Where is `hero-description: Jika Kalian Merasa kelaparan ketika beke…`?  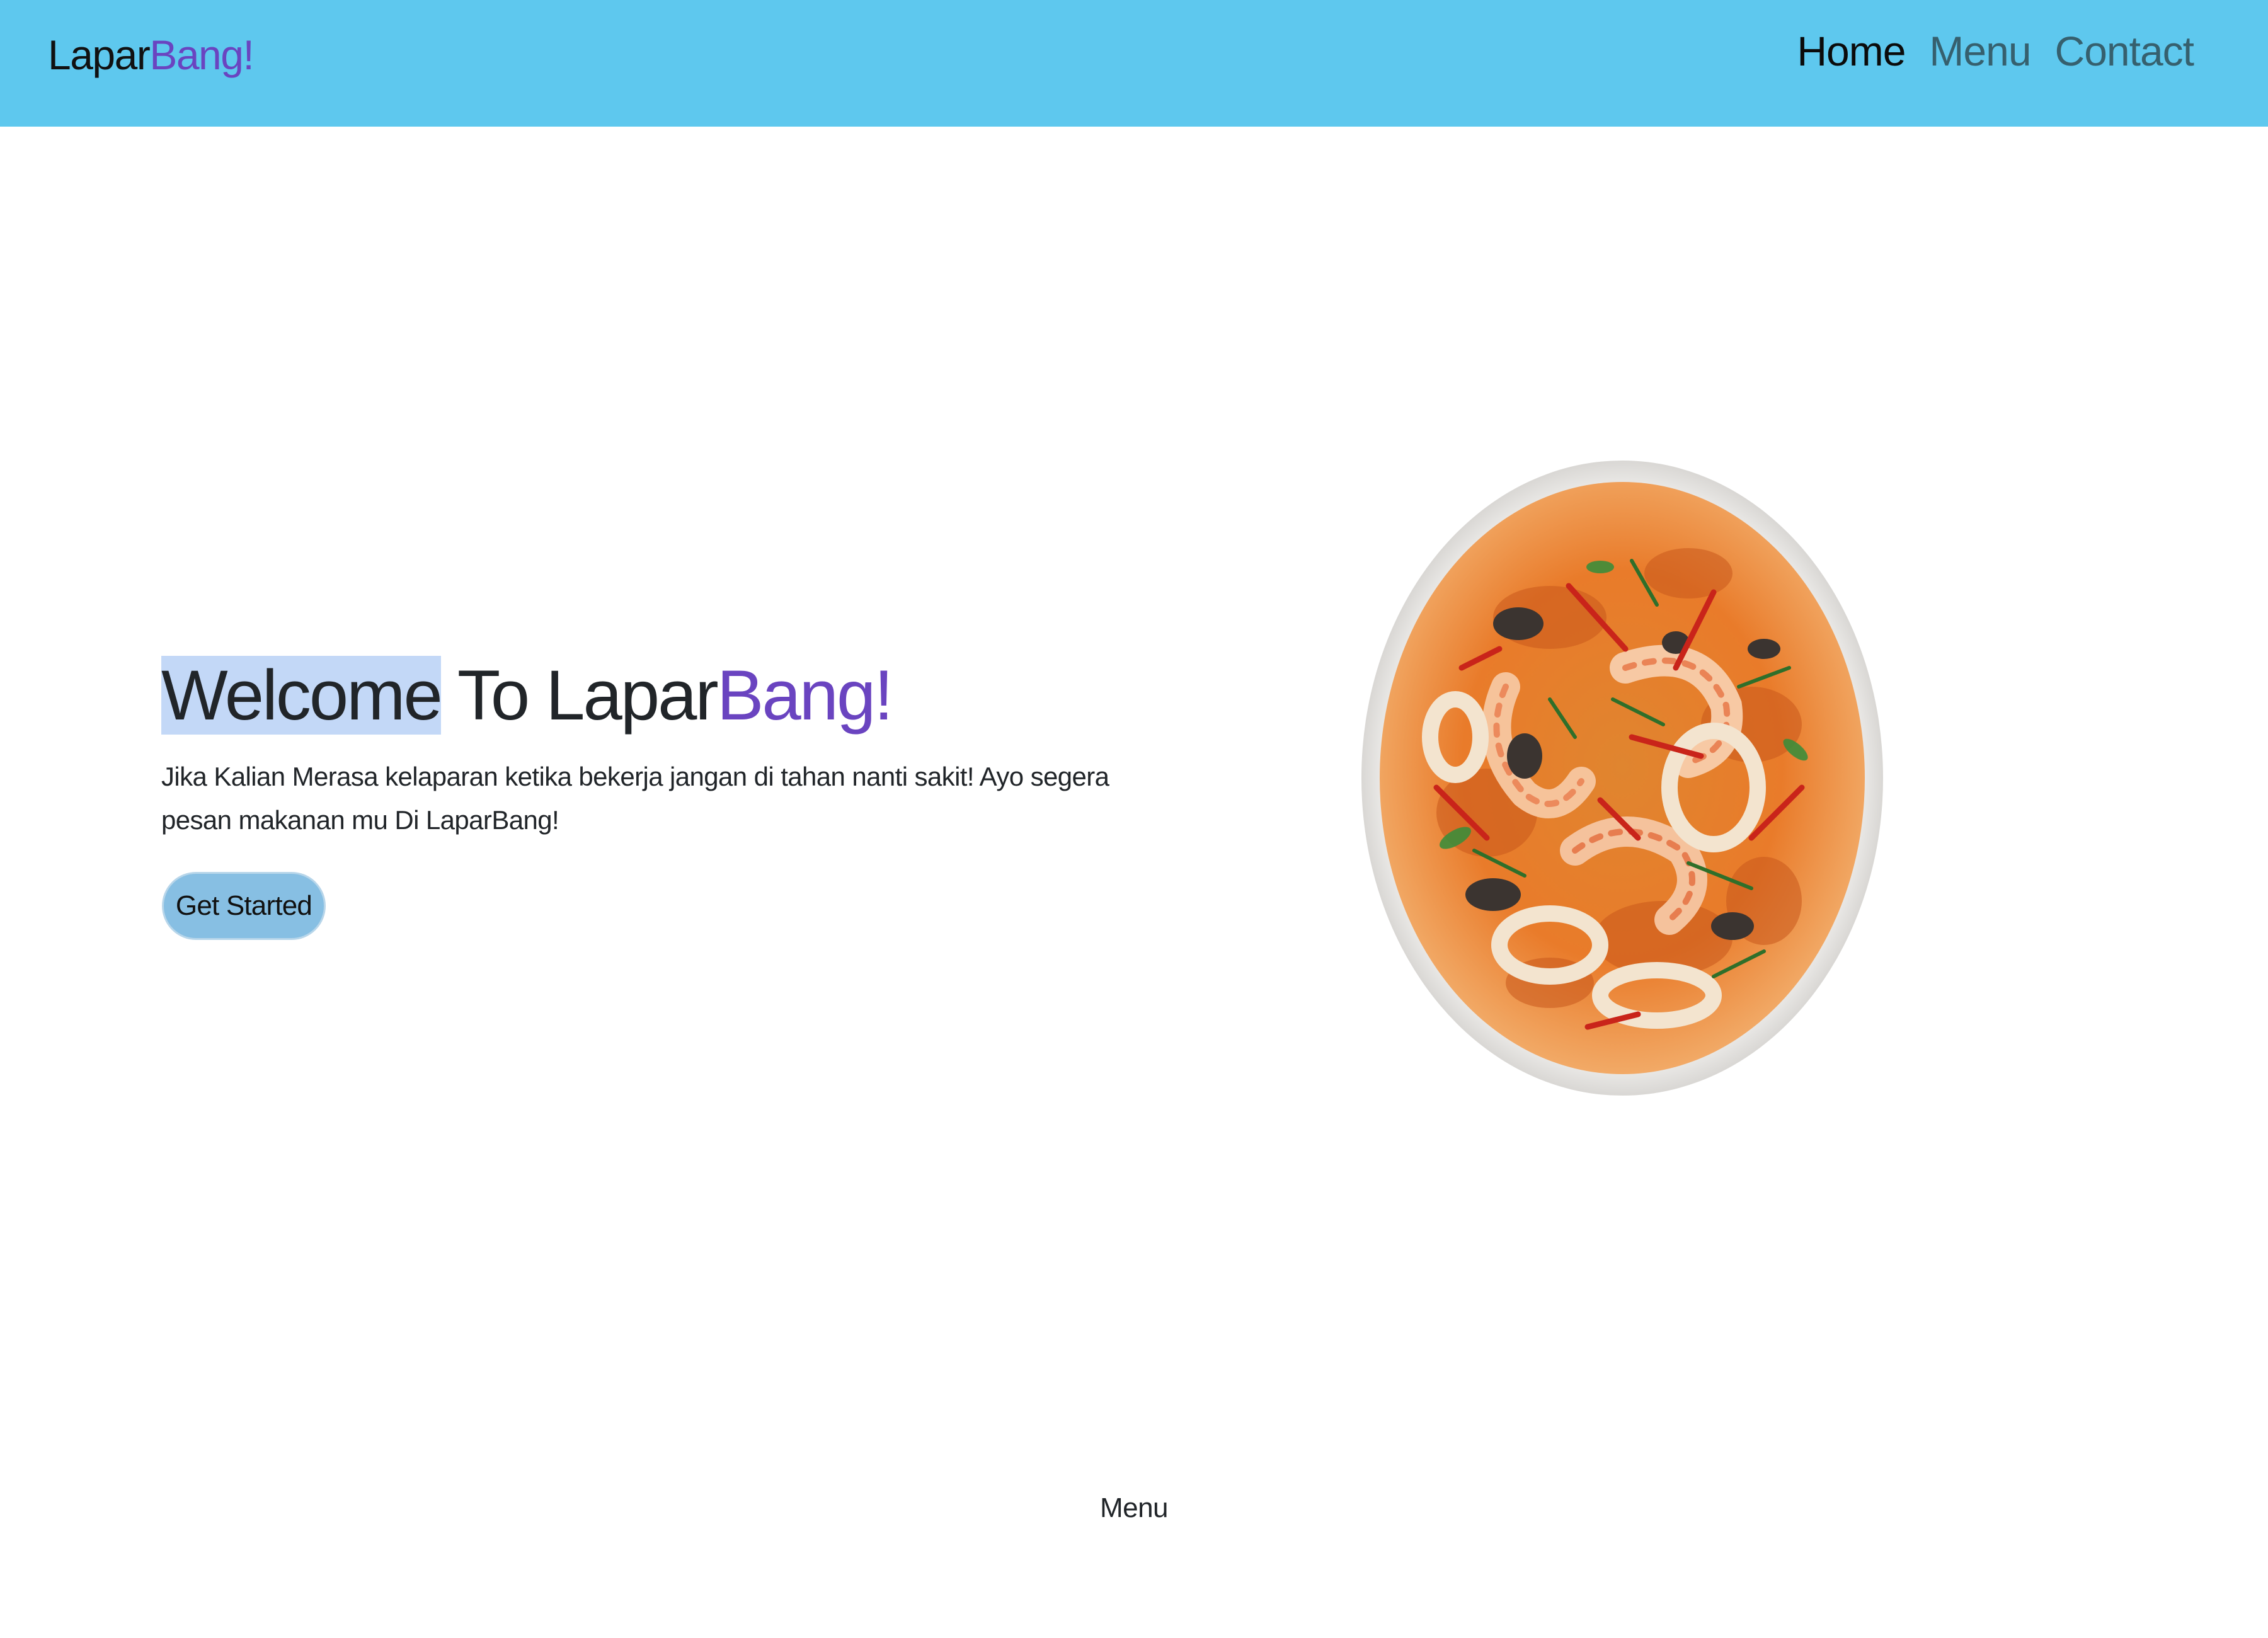 hero-description: Jika Kalian Merasa kelaparan ketika beke… is located at coordinates (635, 798).